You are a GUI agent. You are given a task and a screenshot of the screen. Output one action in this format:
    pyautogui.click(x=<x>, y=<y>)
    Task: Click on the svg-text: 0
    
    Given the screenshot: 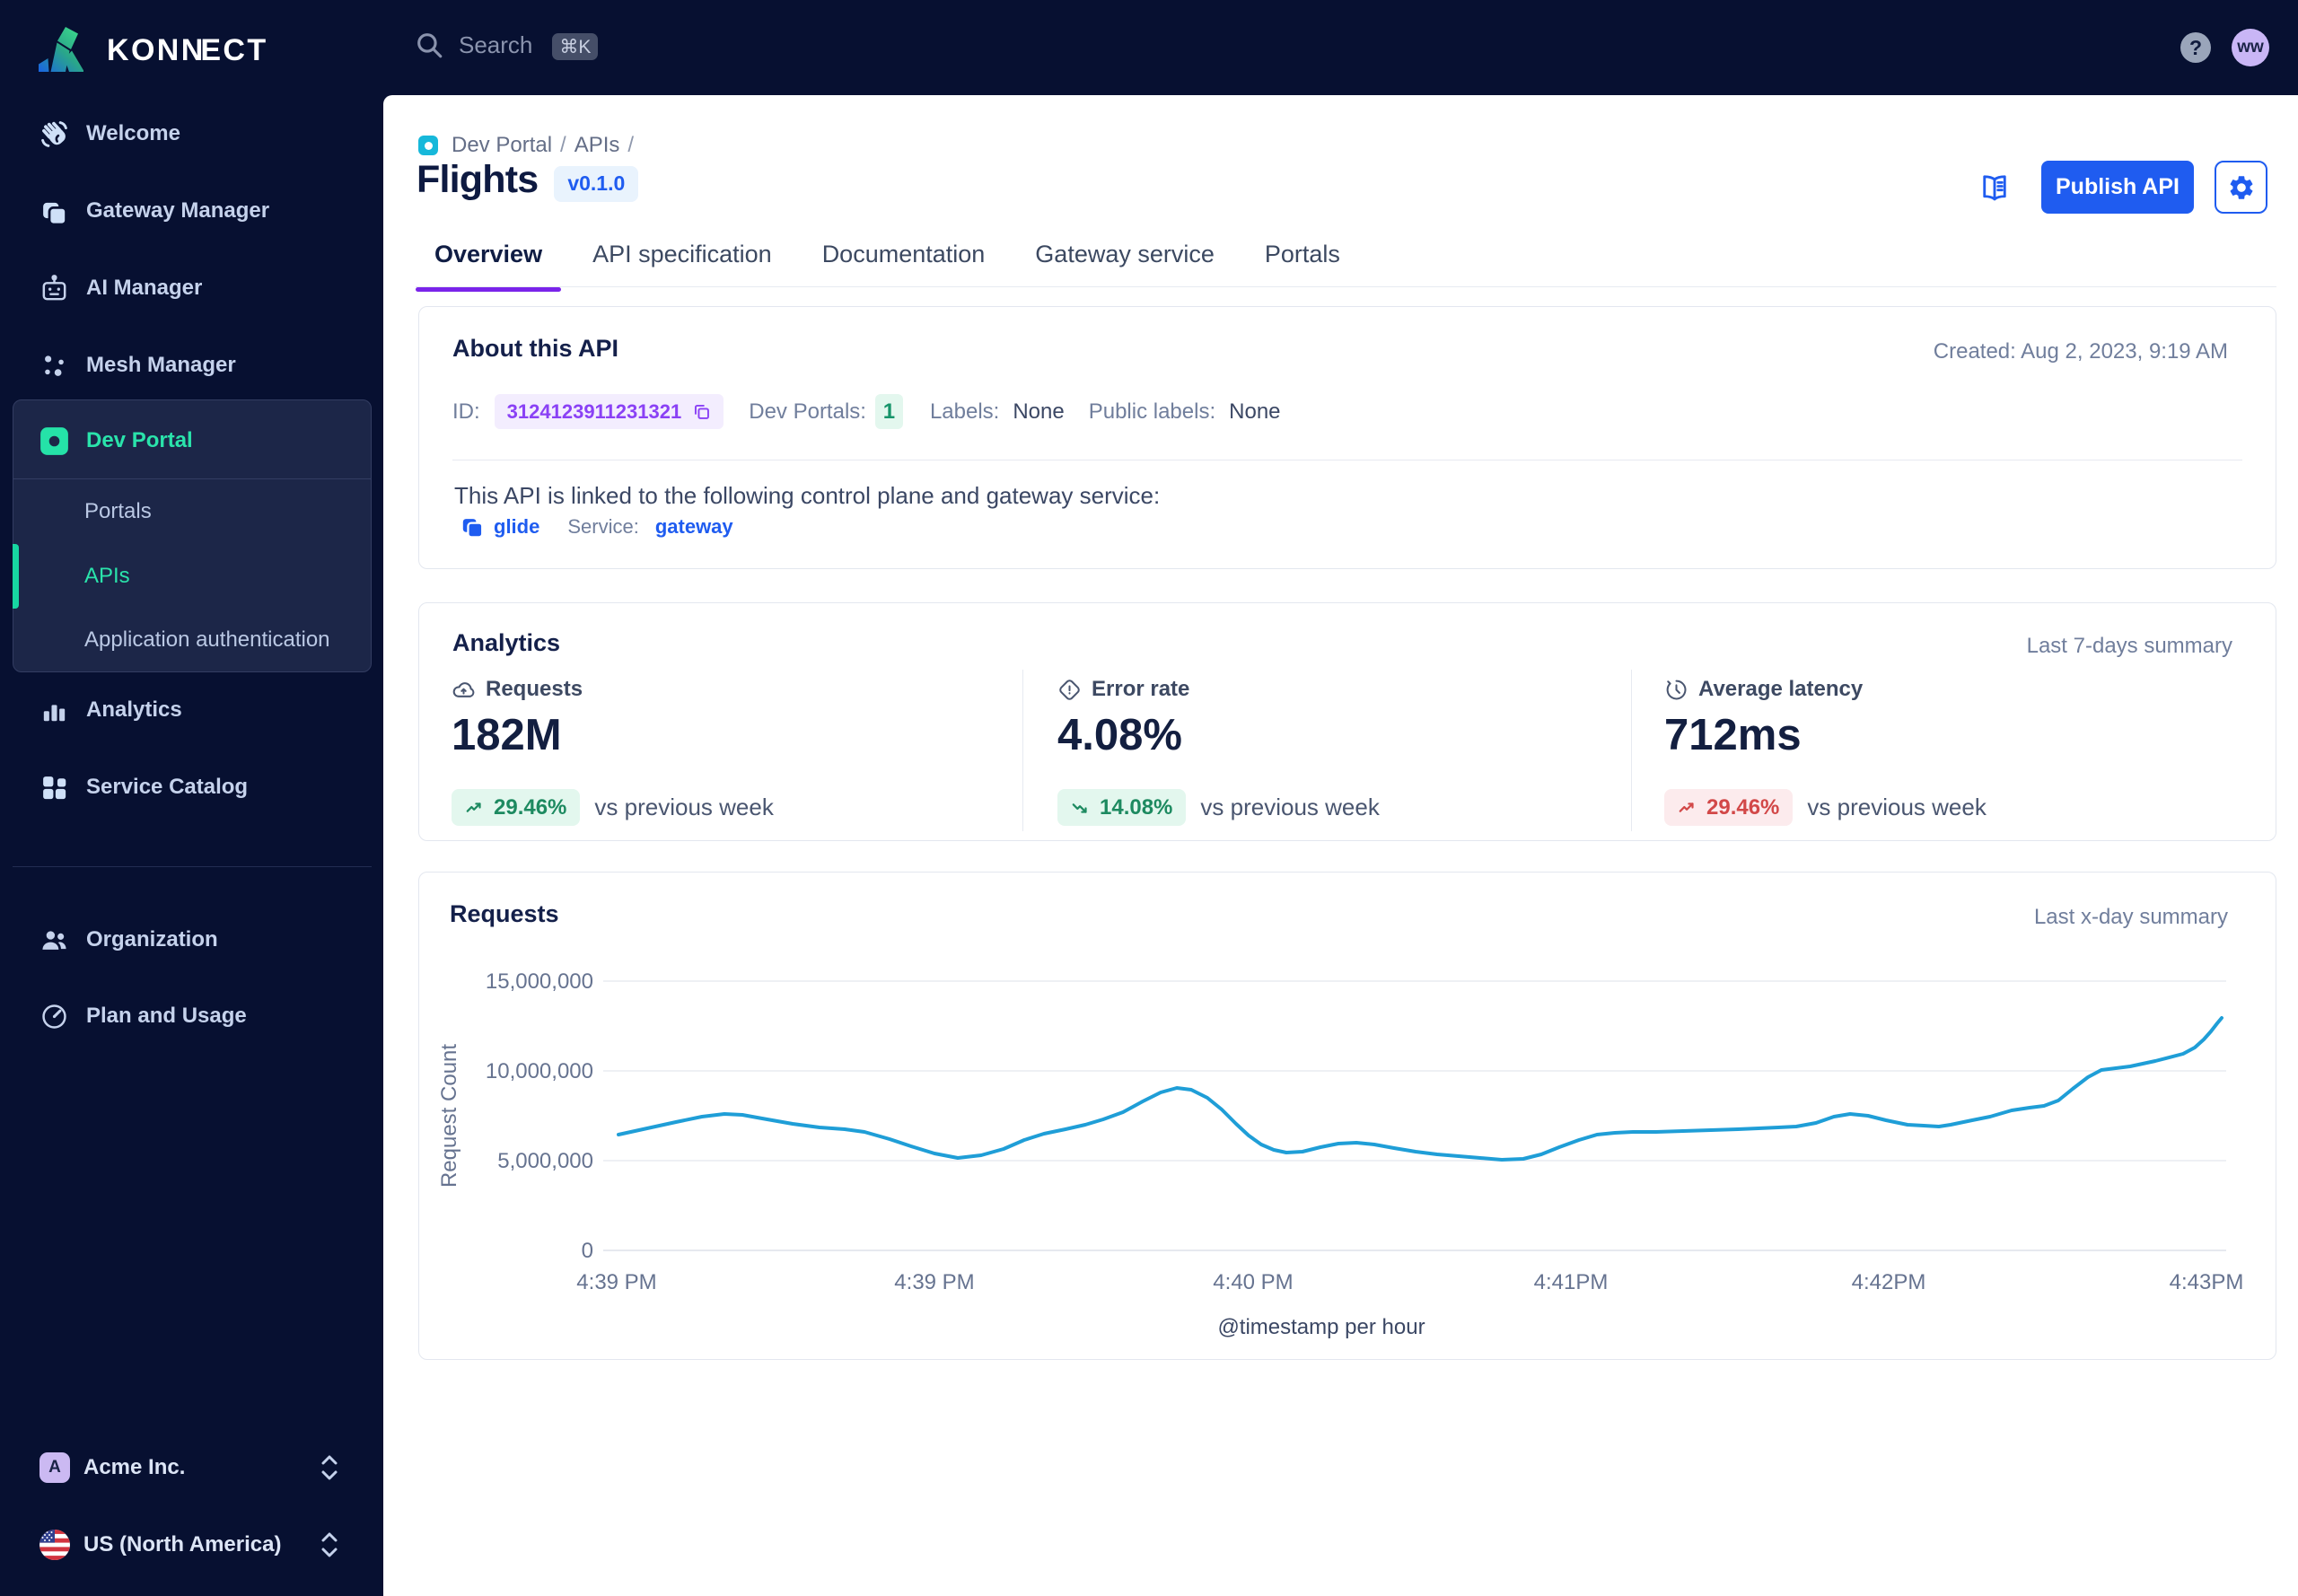 What is the action you would take?
    pyautogui.click(x=587, y=1251)
    